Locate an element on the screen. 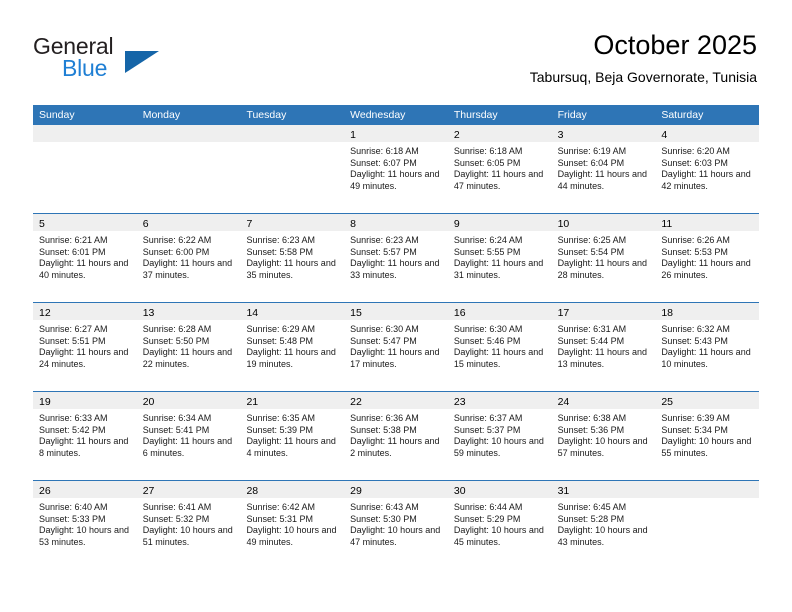 Image resolution: width=792 pixels, height=612 pixels. sunset-text: Sunset: 5:51 PM is located at coordinates (72, 340).